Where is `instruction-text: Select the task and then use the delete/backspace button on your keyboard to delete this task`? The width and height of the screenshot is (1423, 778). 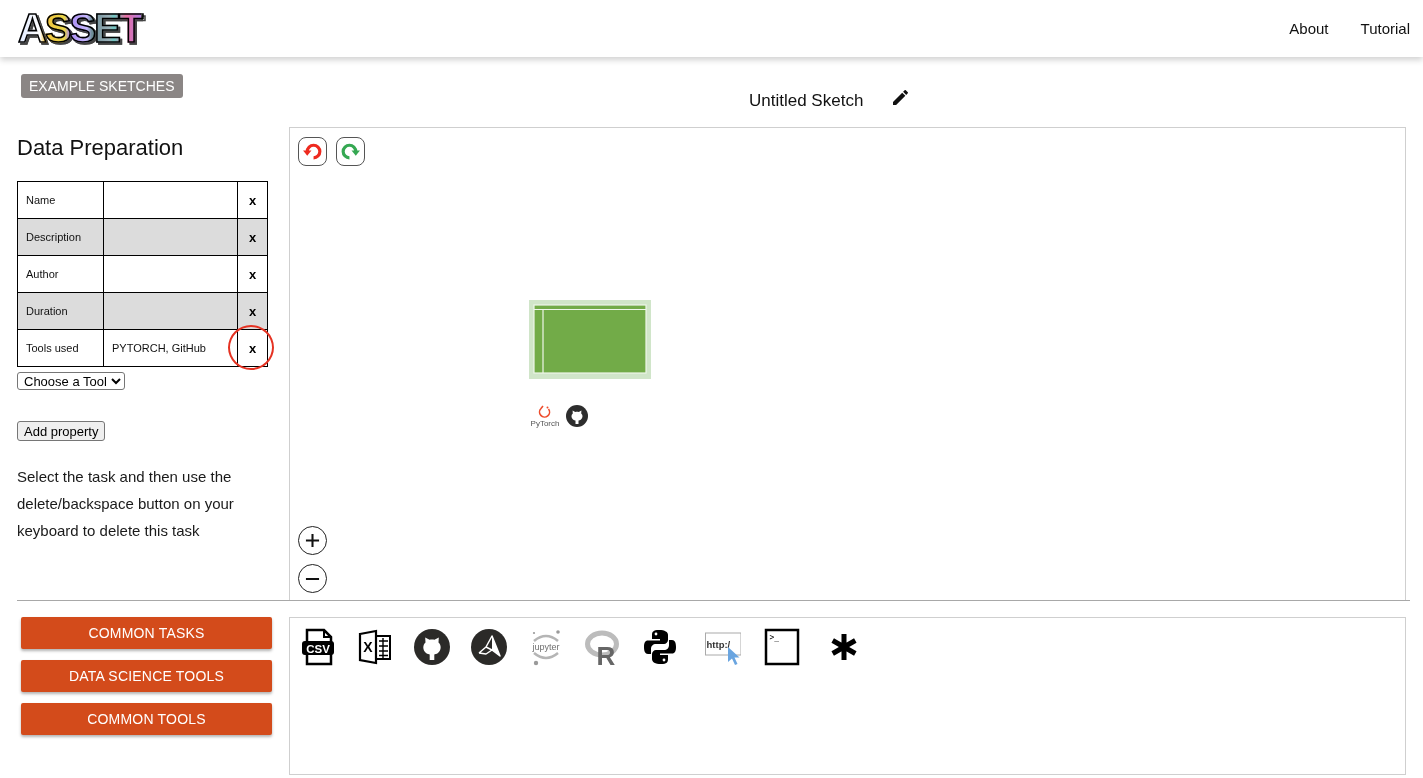
instruction-text: Select the task and then use the delete/backspace button on your keyboard to delete this task is located at coordinates (126, 504).